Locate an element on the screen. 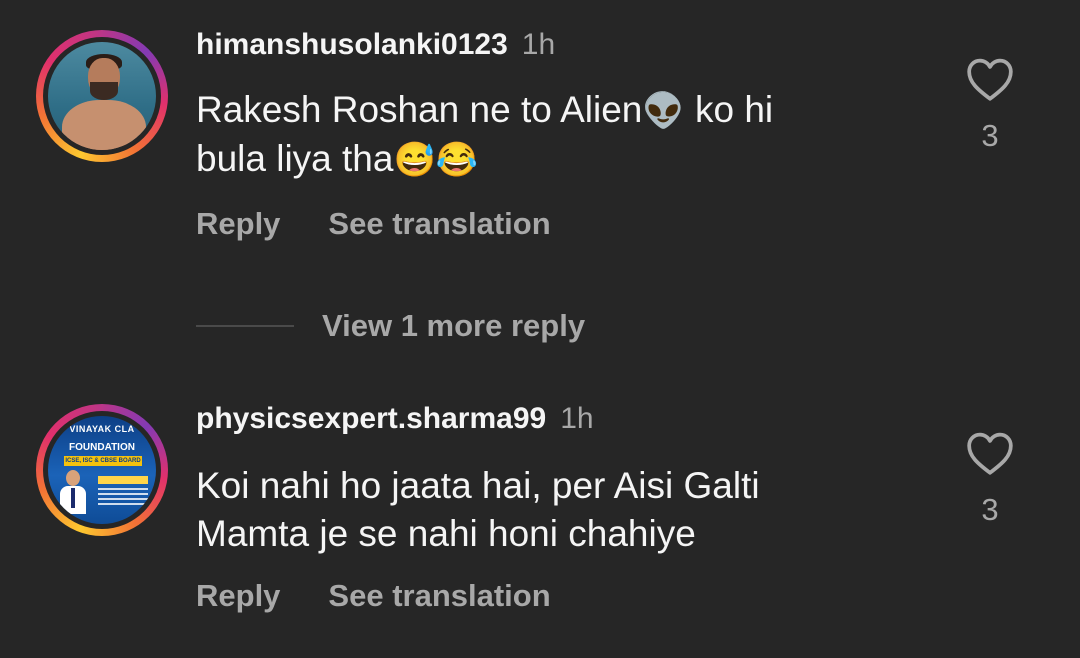 This screenshot has width=1080, height=658. divider is located at coordinates (245, 326).